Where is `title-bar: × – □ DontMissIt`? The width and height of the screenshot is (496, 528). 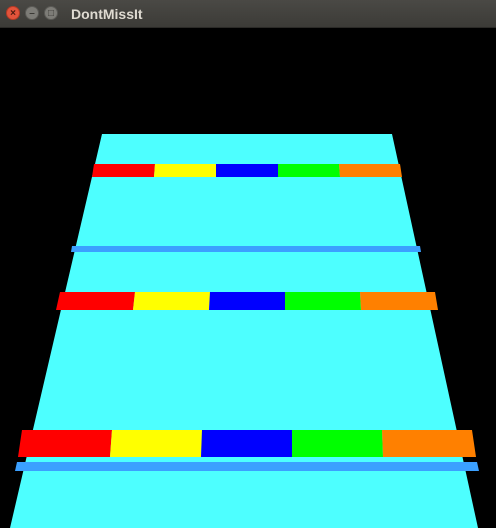 title-bar: × – □ DontMissIt is located at coordinates (248, 14).